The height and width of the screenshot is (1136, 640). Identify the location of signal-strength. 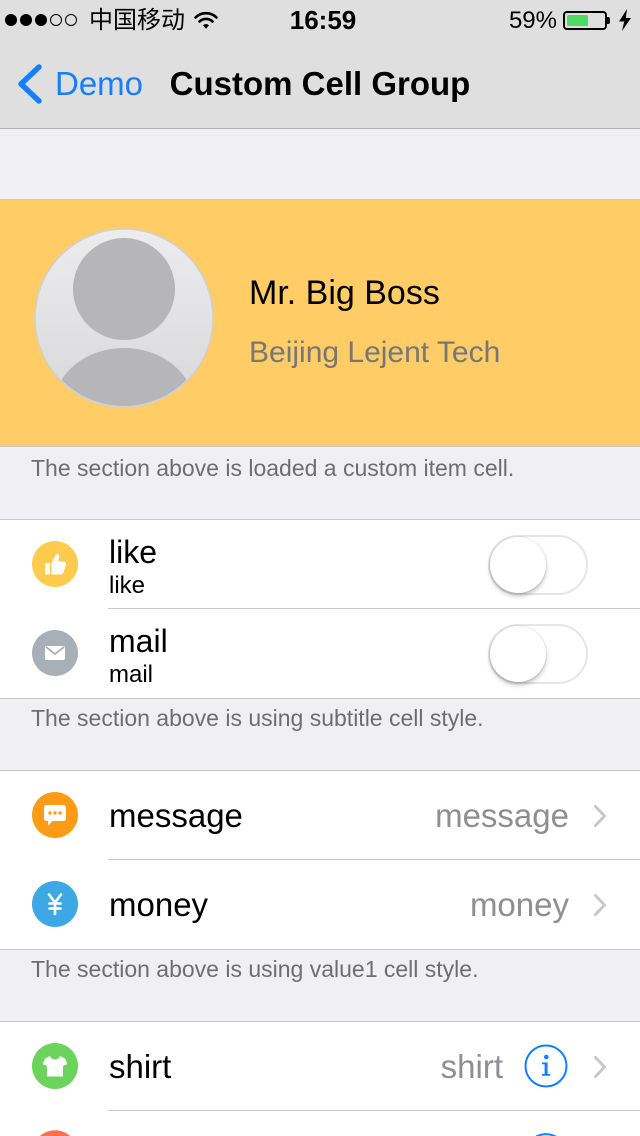
(43, 20).